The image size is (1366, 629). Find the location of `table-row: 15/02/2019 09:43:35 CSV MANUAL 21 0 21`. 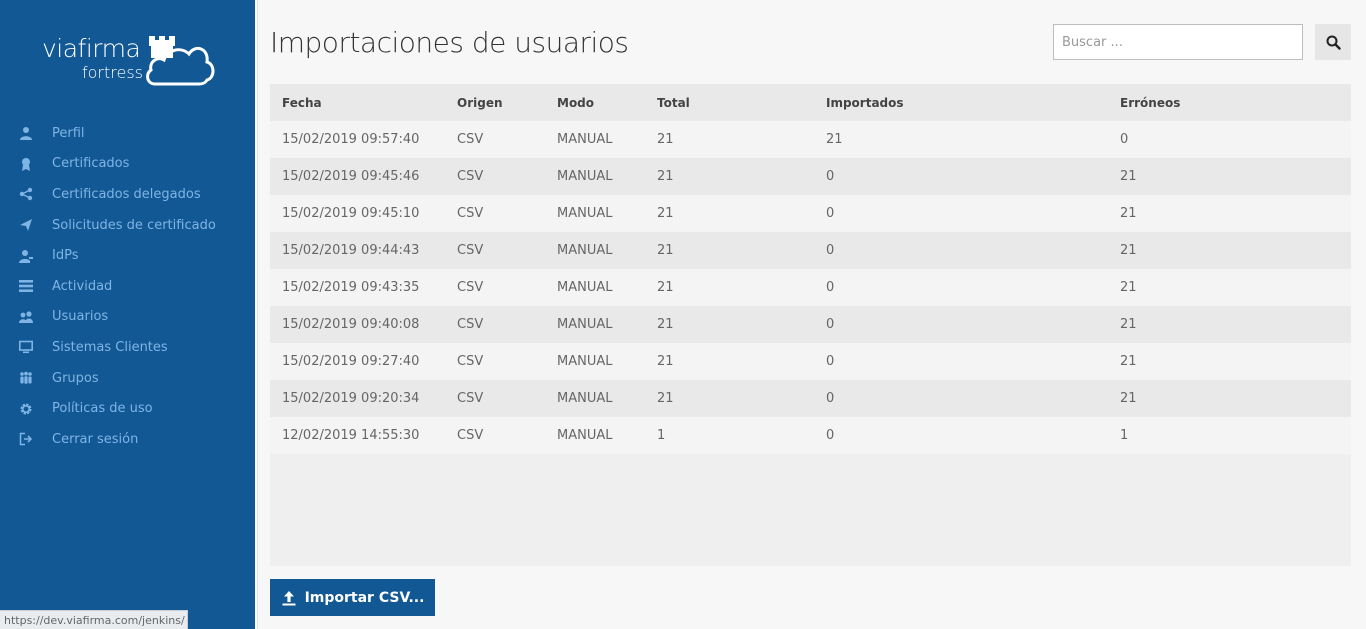

table-row: 15/02/2019 09:43:35 CSV MANUAL 21 0 21 is located at coordinates (810, 287).